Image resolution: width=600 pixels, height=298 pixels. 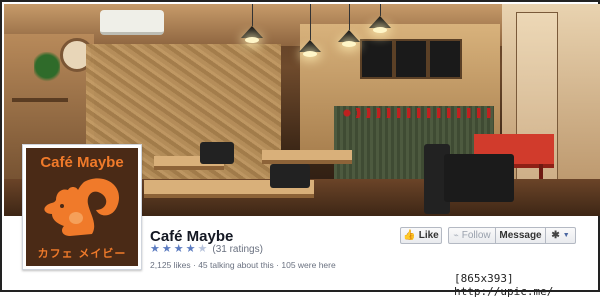 I want to click on logo-subtitle: カフェ メイビー, so click(x=82, y=253).